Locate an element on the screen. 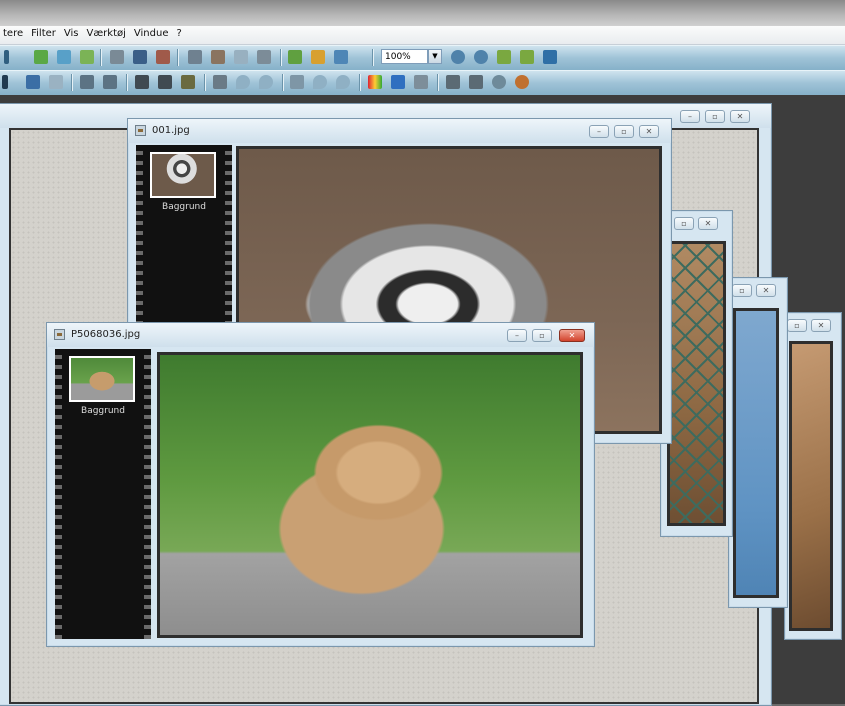  menu-item-help: ? is located at coordinates (179, 32).